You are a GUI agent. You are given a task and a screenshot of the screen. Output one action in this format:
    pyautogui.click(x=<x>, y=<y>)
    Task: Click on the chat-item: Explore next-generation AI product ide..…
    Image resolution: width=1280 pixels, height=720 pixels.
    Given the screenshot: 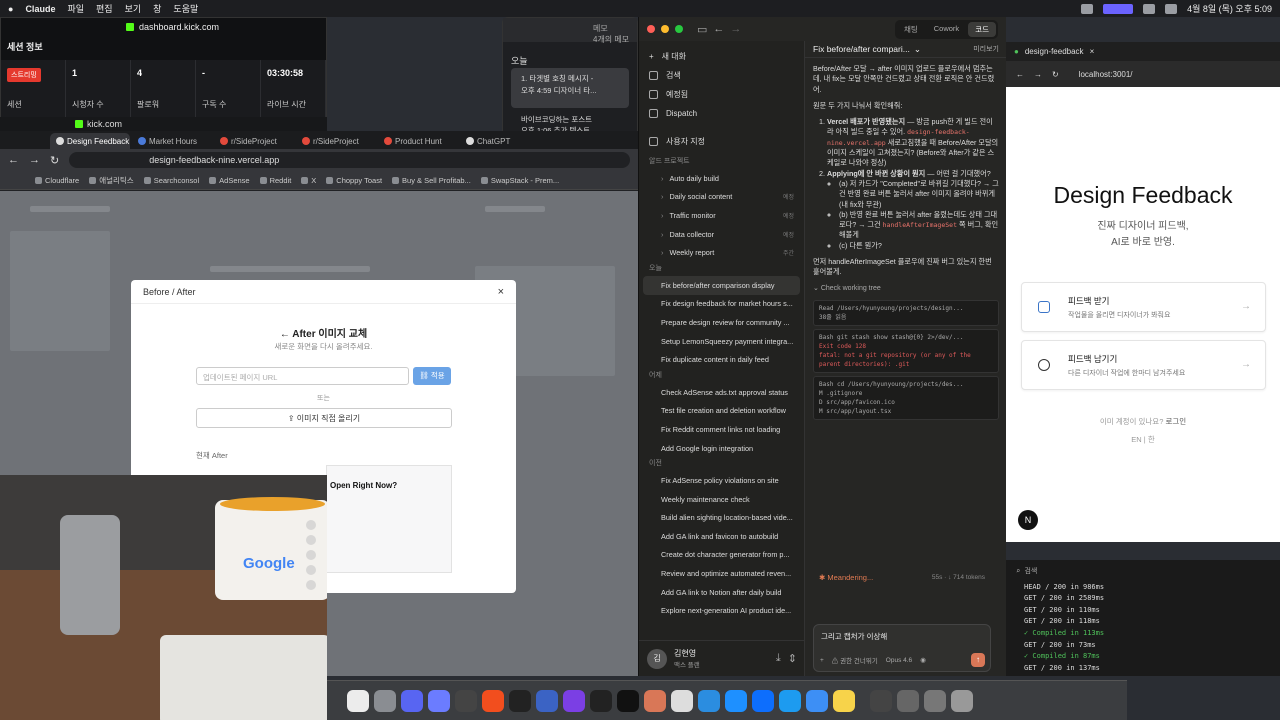 What is the action you would take?
    pyautogui.click(x=721, y=610)
    